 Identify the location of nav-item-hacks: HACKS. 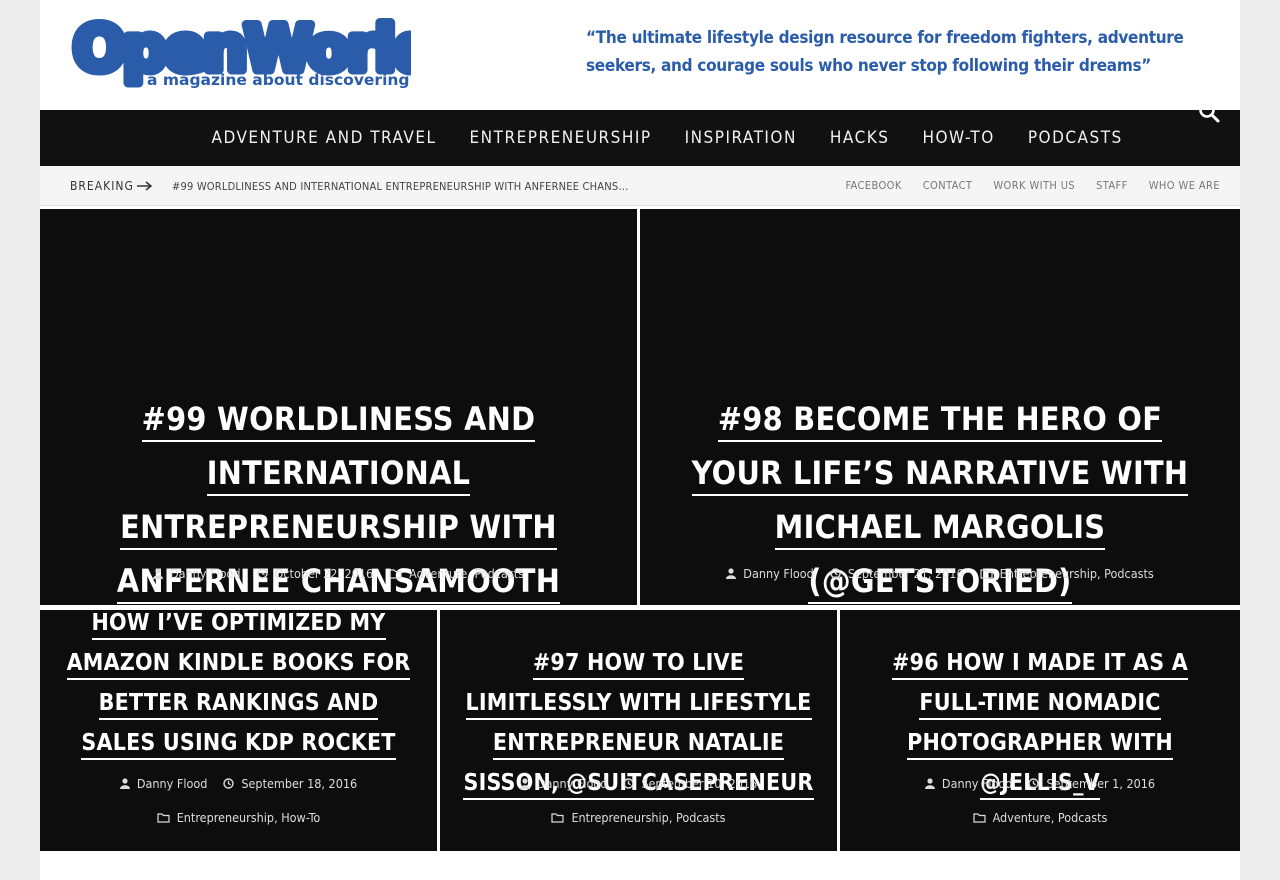
(859, 138).